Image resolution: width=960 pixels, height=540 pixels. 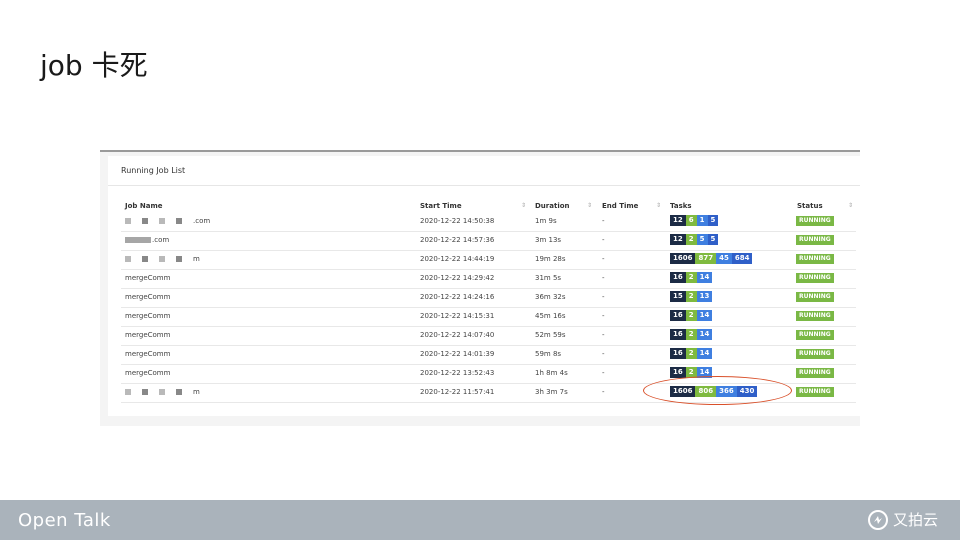 I want to click on upyun-logo-icon, so click(x=877, y=519).